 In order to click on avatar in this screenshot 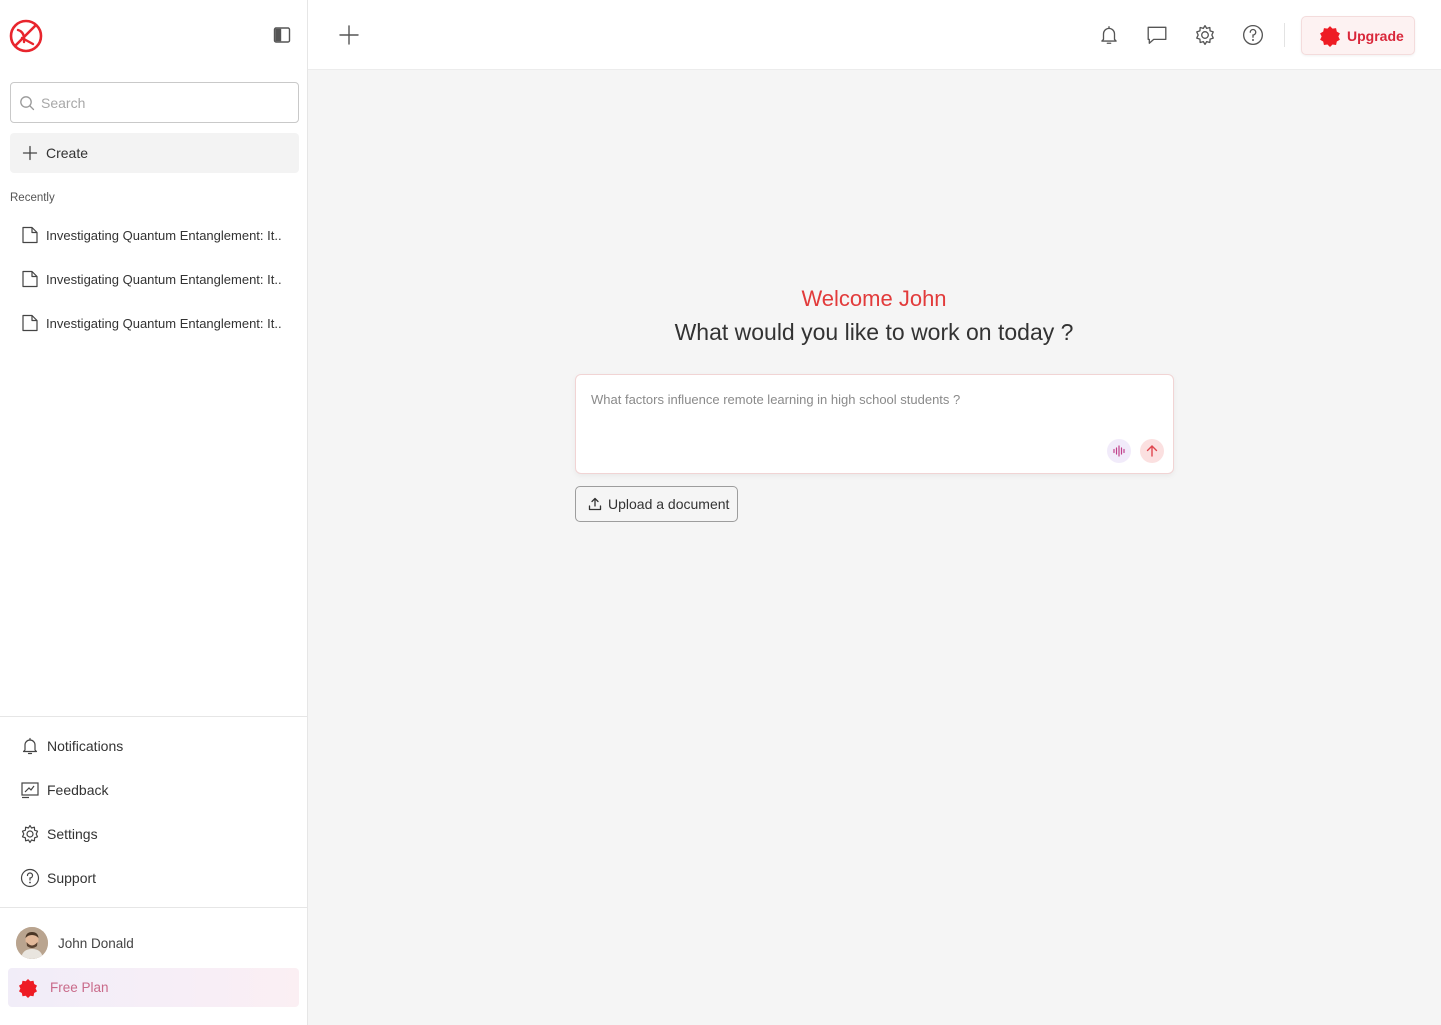, I will do `click(32, 943)`.